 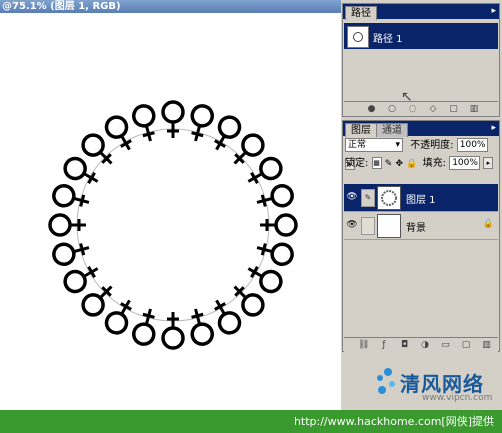 I want to click on layers-footer: ⛓ ƒ ◘ ◑ ▭ ▢ ▥, so click(x=421, y=344).